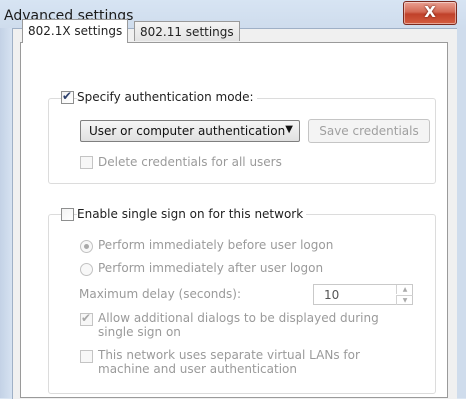  I want to click on max-delay-spinbox: 10 ▲ ▼, so click(363, 294).